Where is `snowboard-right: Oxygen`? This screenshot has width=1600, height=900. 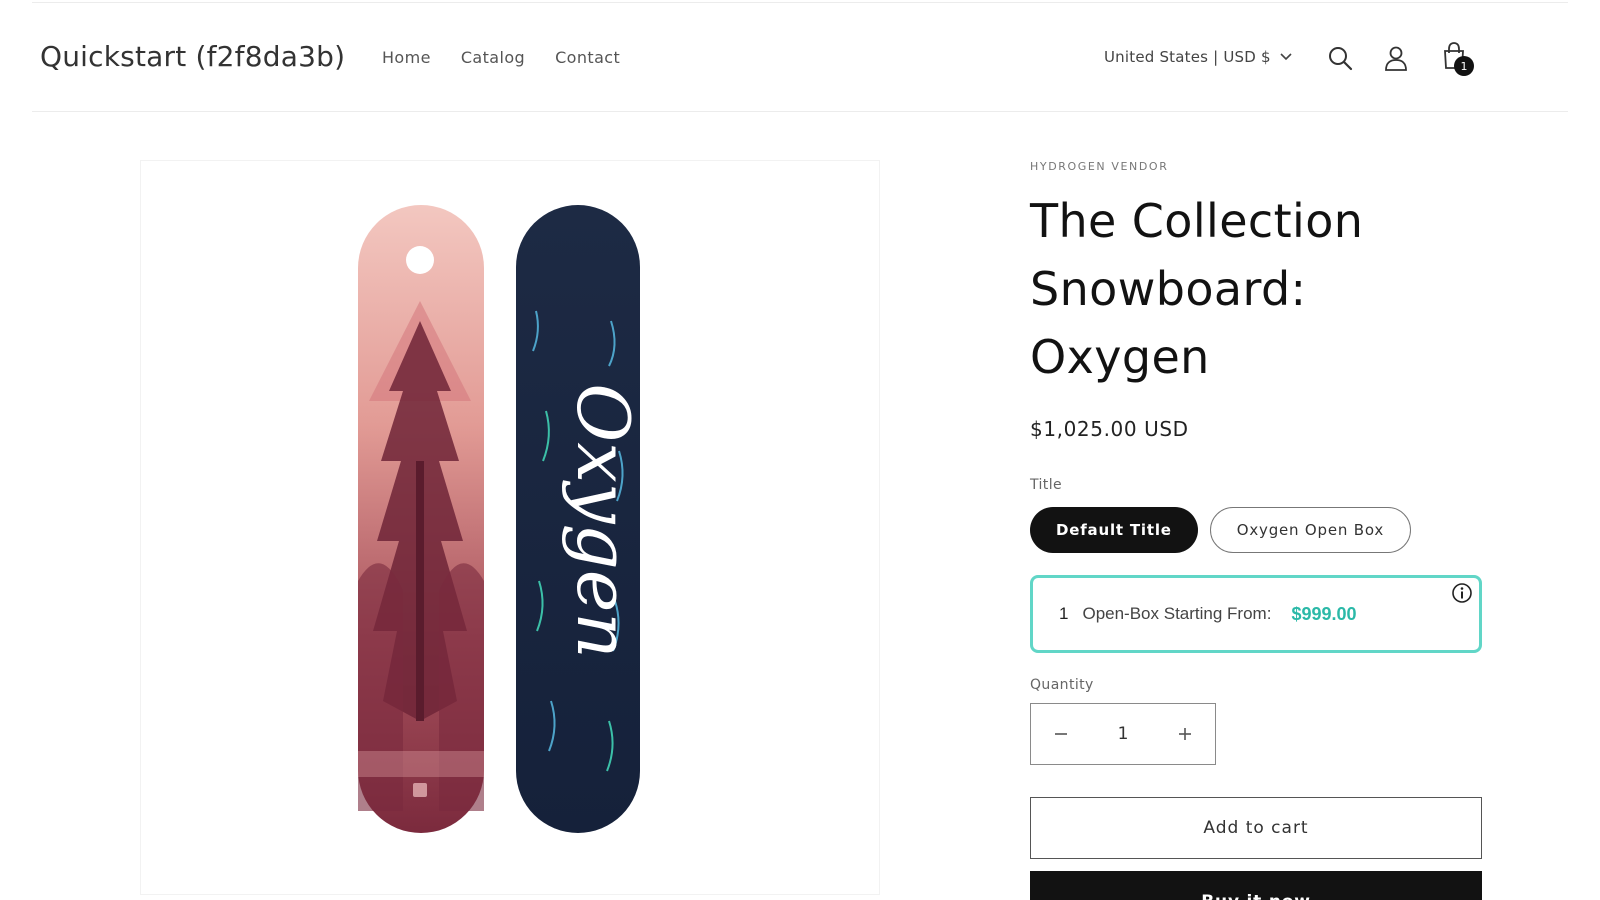
snowboard-right: Oxygen is located at coordinates (580, 519).